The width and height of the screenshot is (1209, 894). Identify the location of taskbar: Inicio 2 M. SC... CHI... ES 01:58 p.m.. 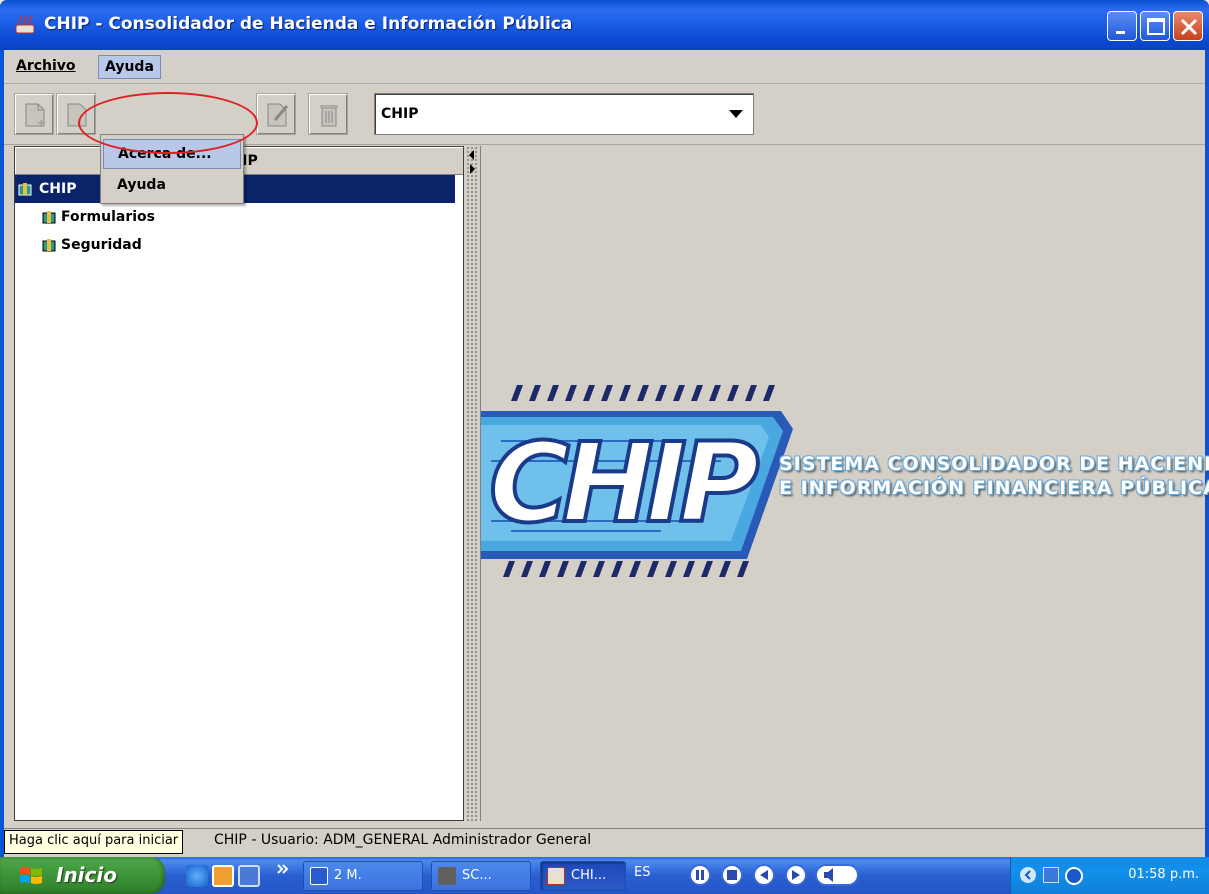
(604, 875).